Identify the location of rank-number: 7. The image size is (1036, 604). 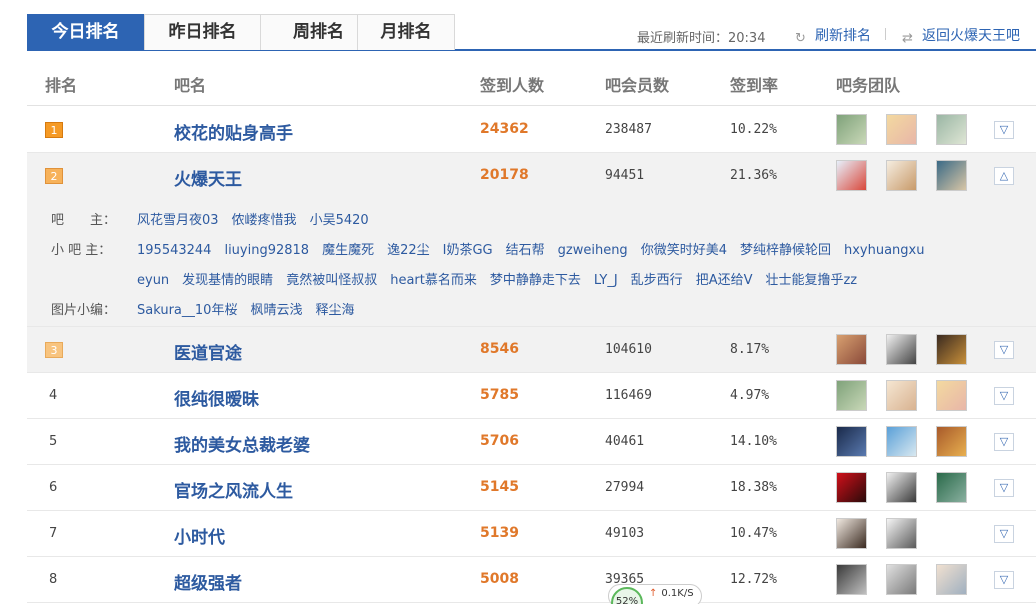
(53, 533).